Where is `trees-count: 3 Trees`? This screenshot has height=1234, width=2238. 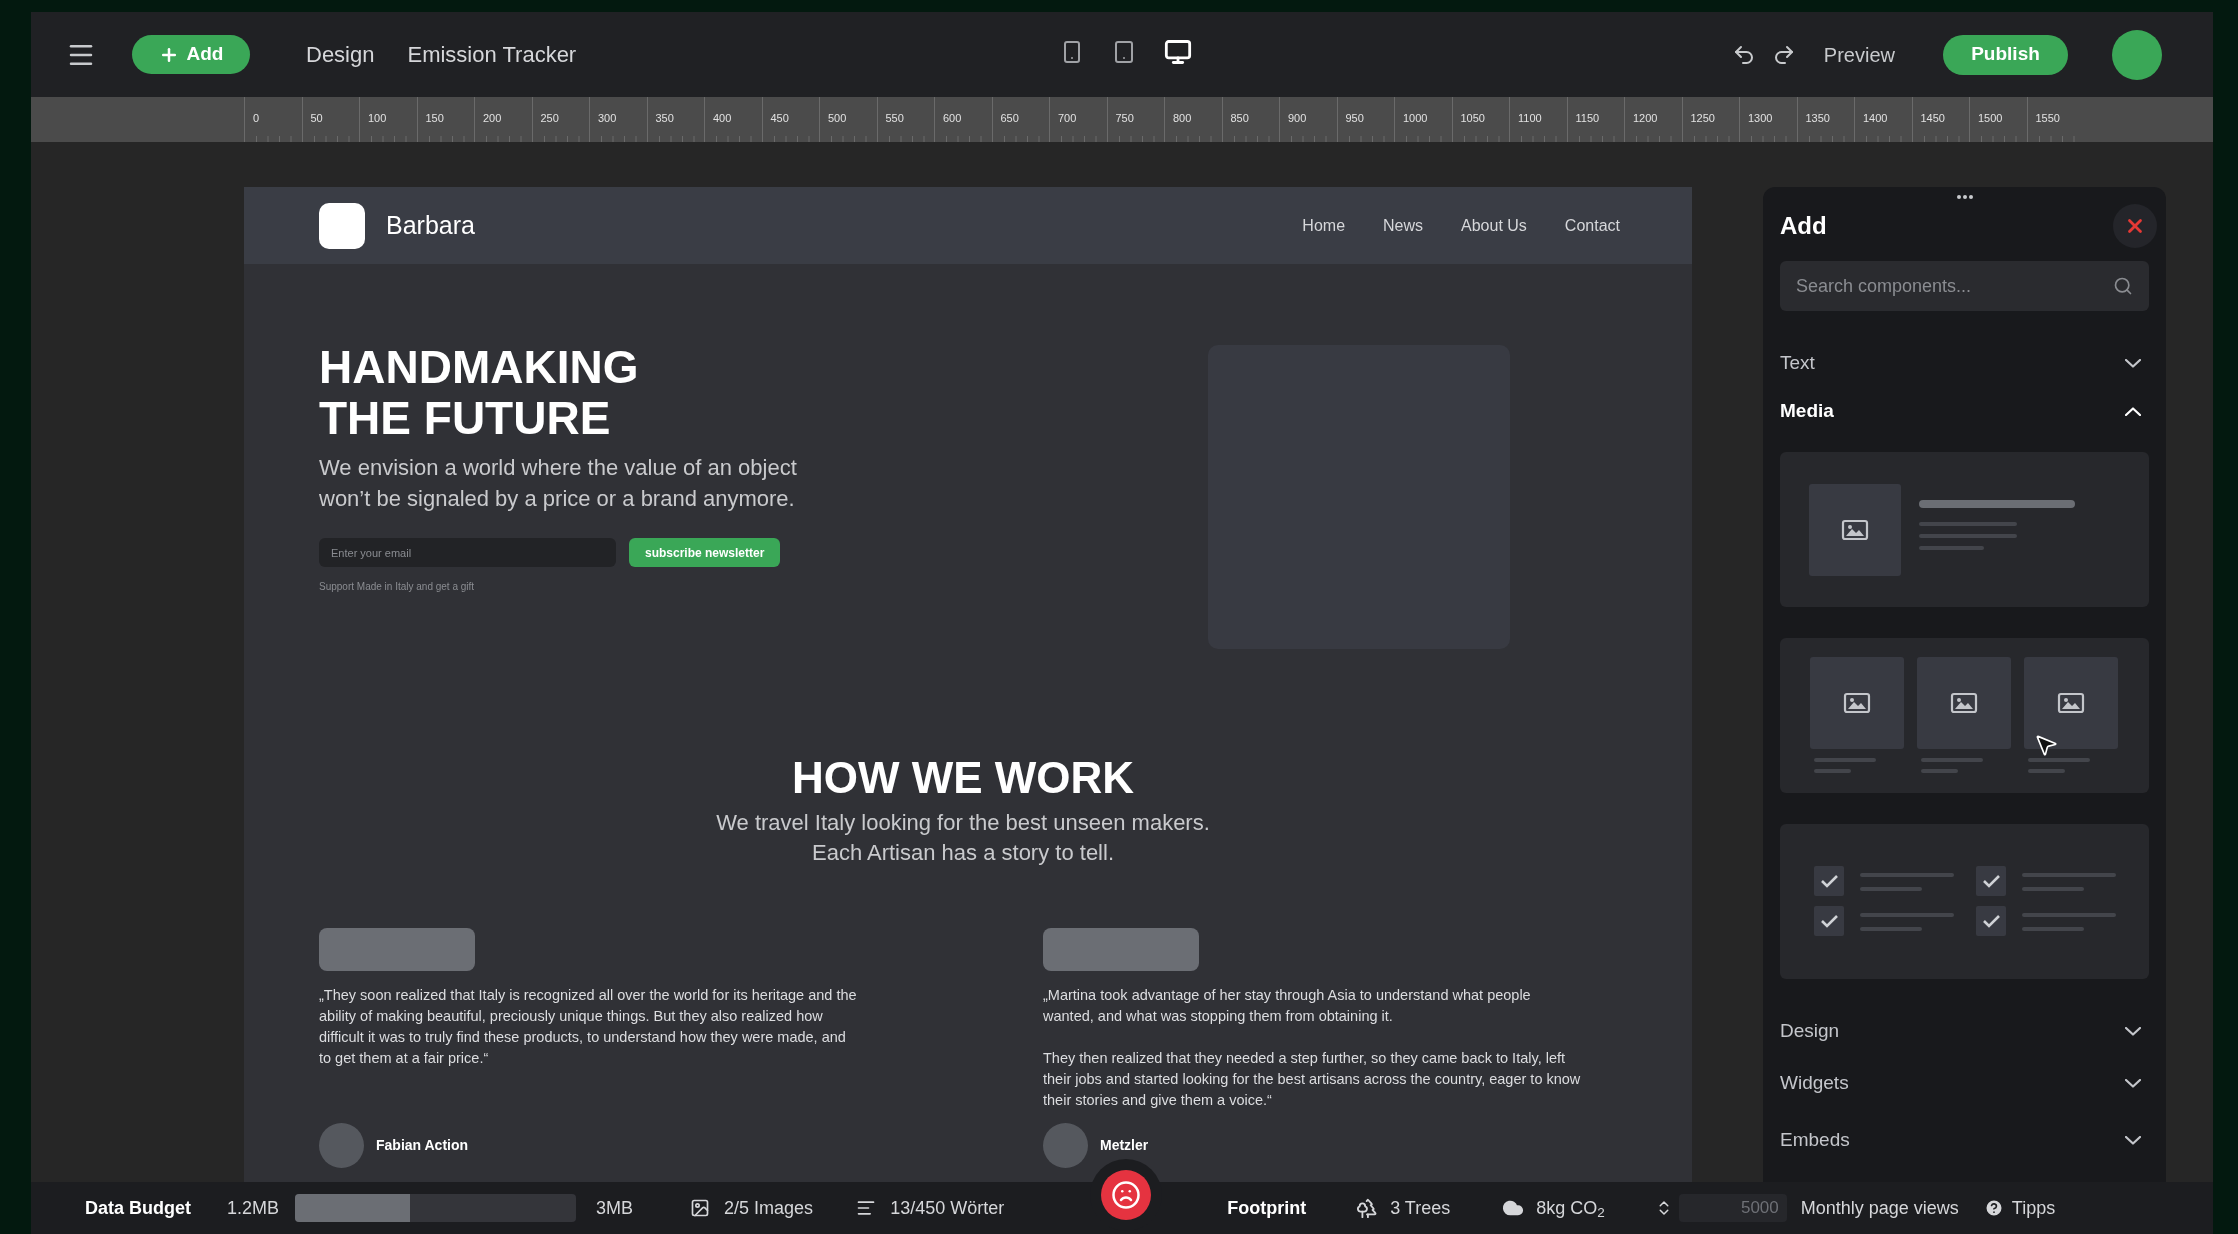 trees-count: 3 Trees is located at coordinates (1420, 1208).